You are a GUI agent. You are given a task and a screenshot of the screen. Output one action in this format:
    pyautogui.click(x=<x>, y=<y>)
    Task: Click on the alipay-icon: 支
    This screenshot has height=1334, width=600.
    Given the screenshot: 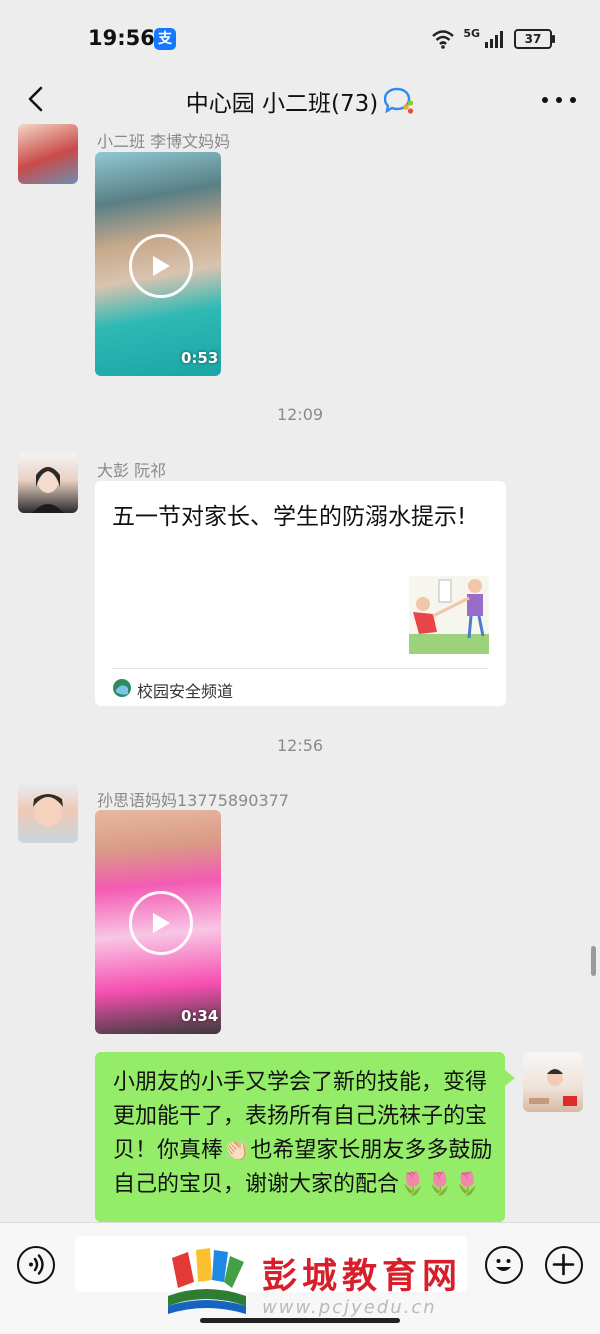 What is the action you would take?
    pyautogui.click(x=165, y=39)
    